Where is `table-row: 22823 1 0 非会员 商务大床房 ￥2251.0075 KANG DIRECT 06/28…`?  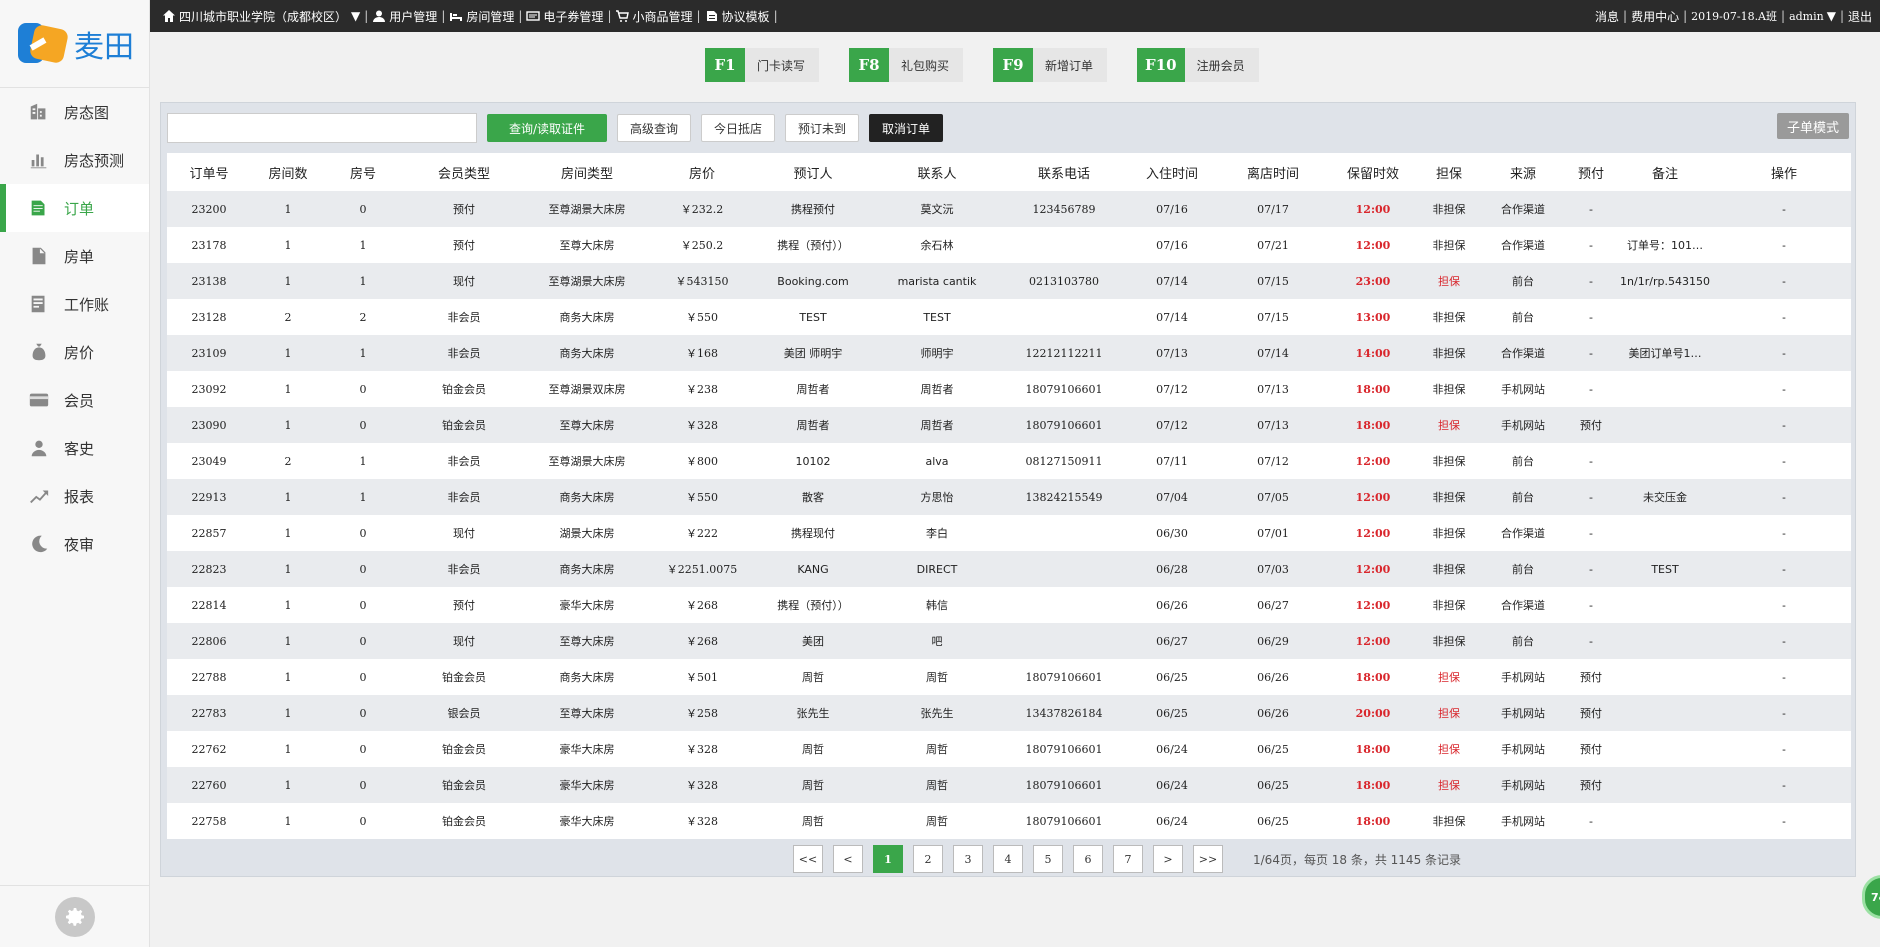
table-row: 22823 1 0 非会员 商务大床房 ￥2251.0075 KANG DIRECT 06/28… is located at coordinates (1009, 569).